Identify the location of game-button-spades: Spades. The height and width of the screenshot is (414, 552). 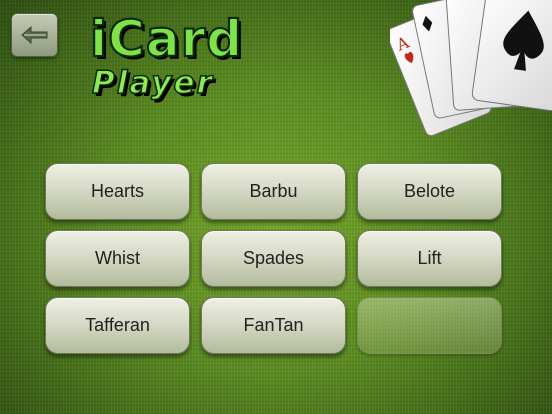
(273, 258).